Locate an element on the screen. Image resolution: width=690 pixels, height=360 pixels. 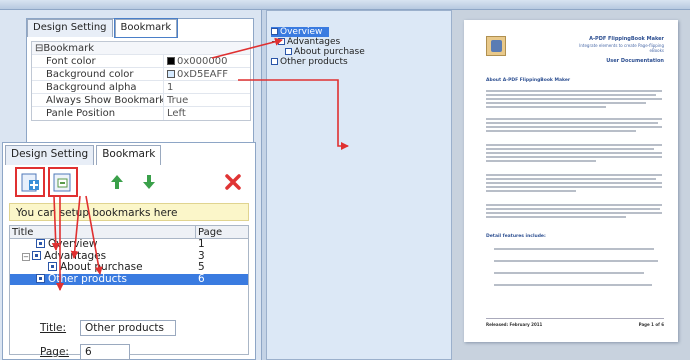
bookmark-toolbar is located at coordinates (130, 182).